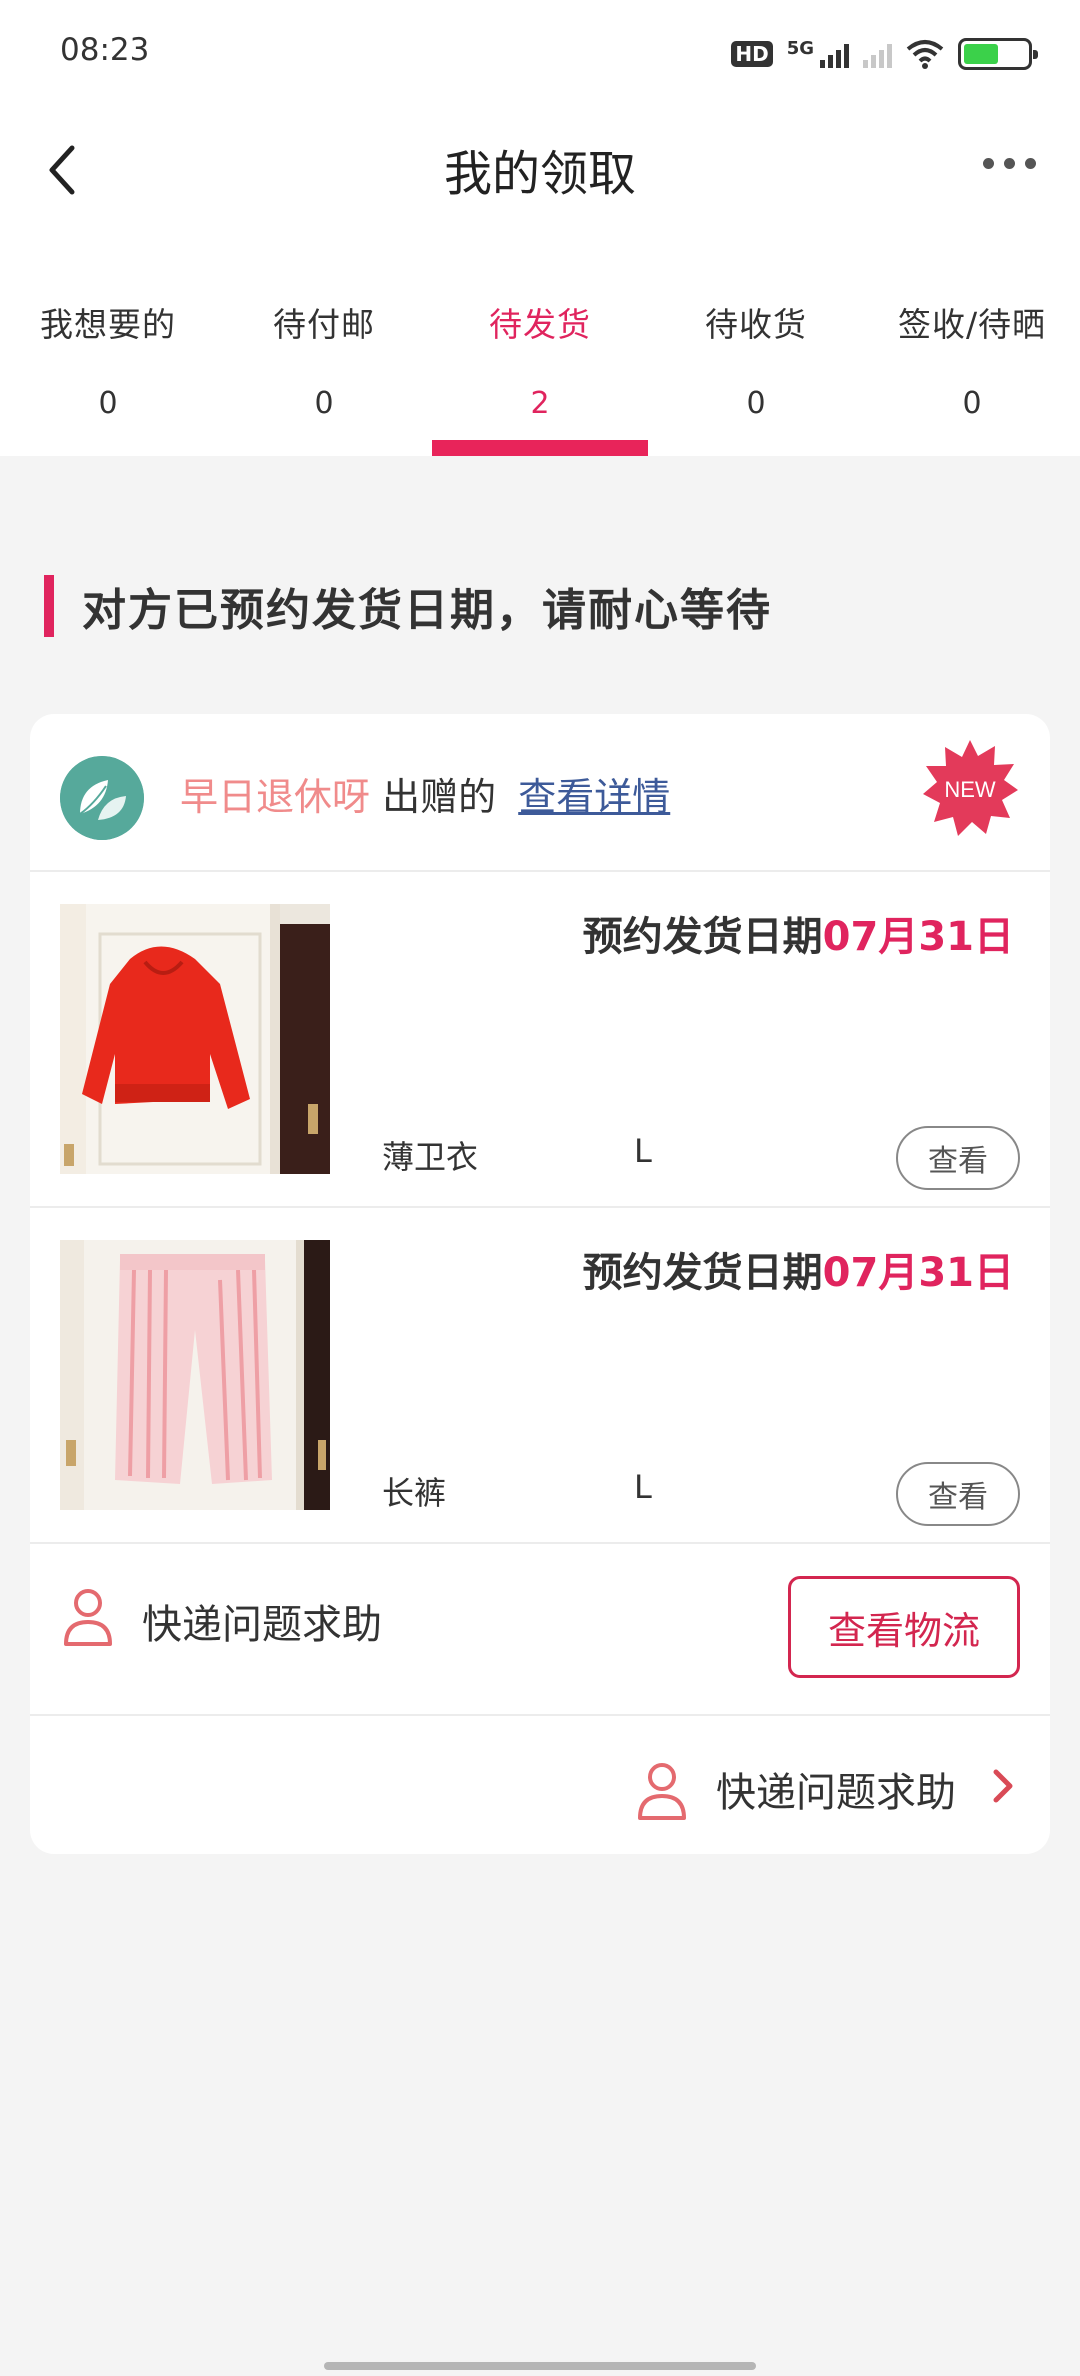 Image resolution: width=1080 pixels, height=2376 pixels. What do you see at coordinates (540, 1785) in the screenshot?
I see `delivery-help-footer: 快递问题求助` at bounding box center [540, 1785].